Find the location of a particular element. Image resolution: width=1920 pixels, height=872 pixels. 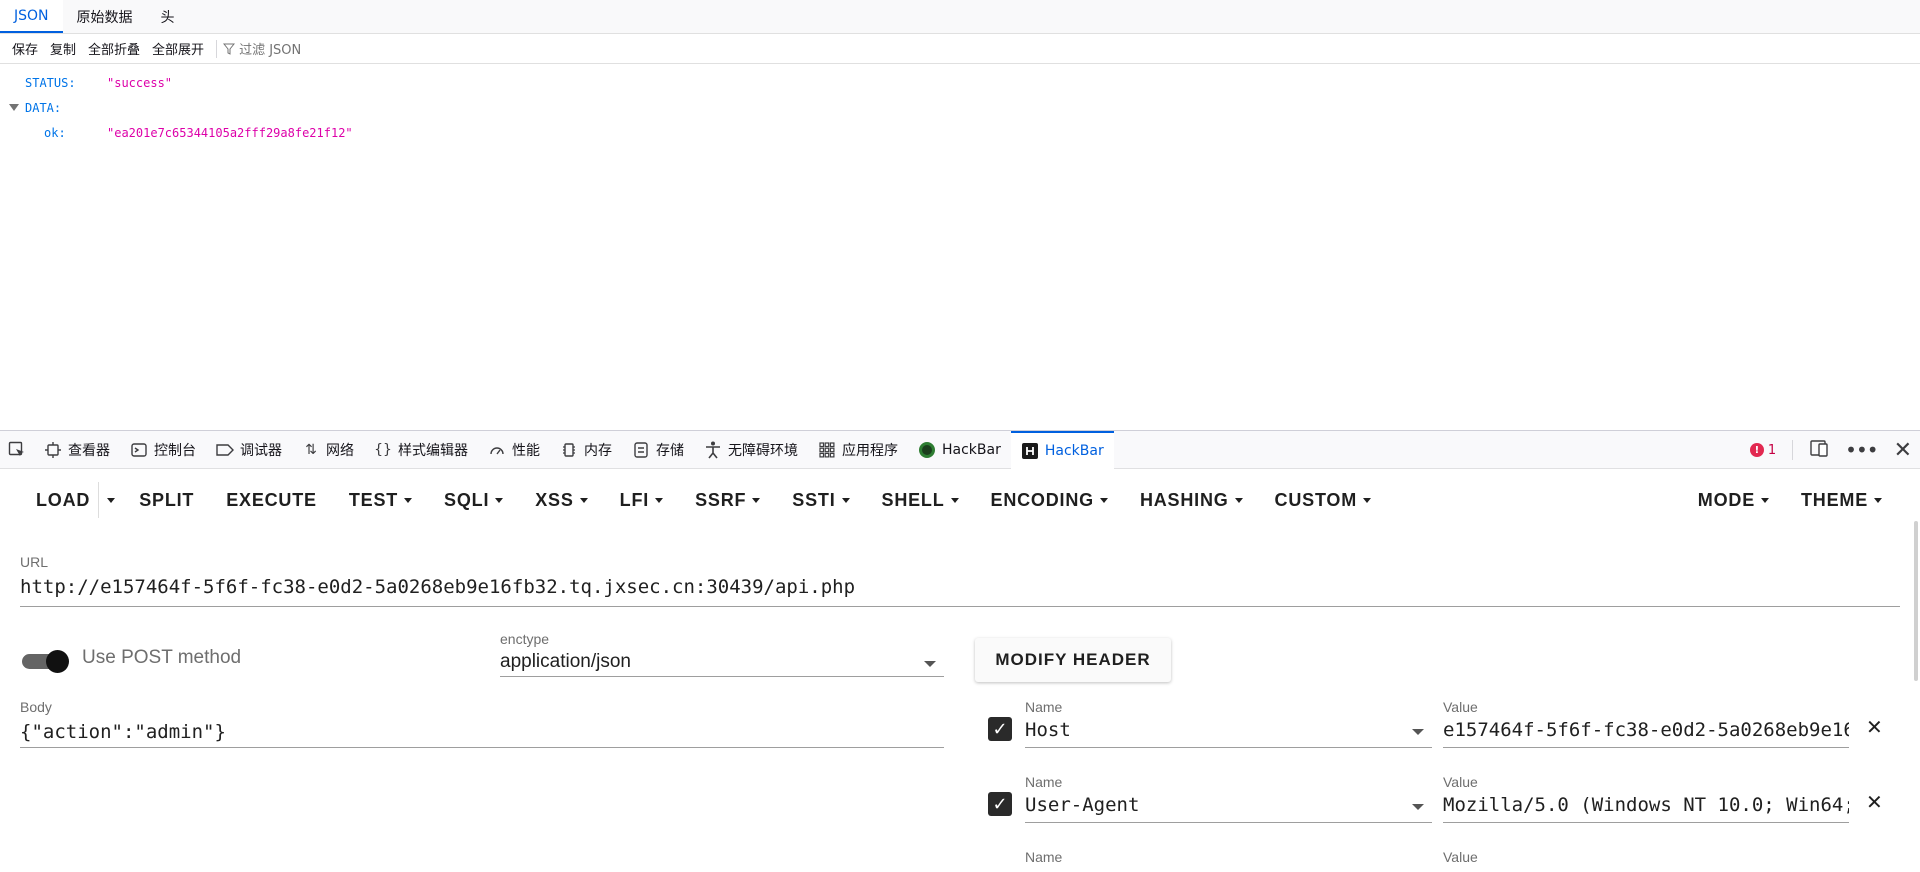

performance-icon is located at coordinates (497, 450).